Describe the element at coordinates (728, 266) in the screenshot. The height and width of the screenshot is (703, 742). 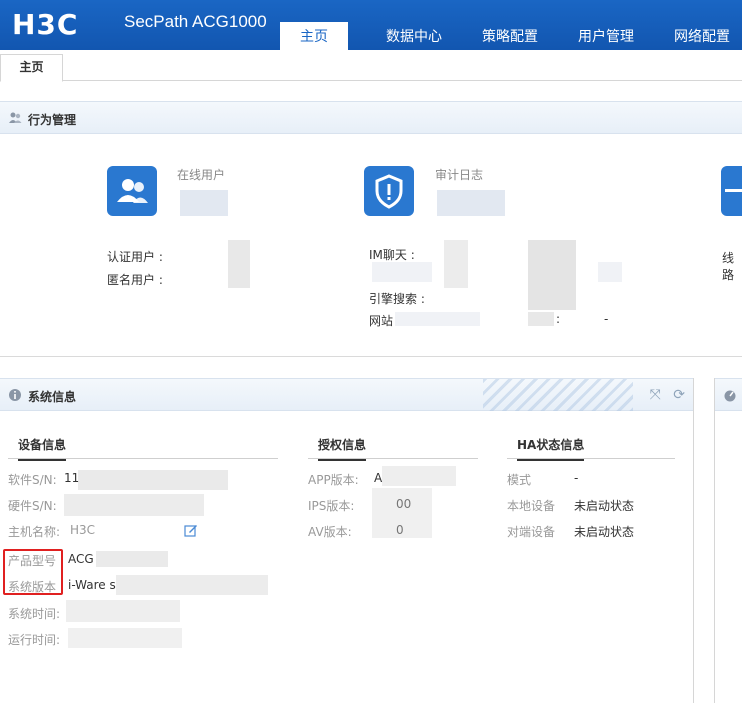
I see `line-label: 线路` at that location.